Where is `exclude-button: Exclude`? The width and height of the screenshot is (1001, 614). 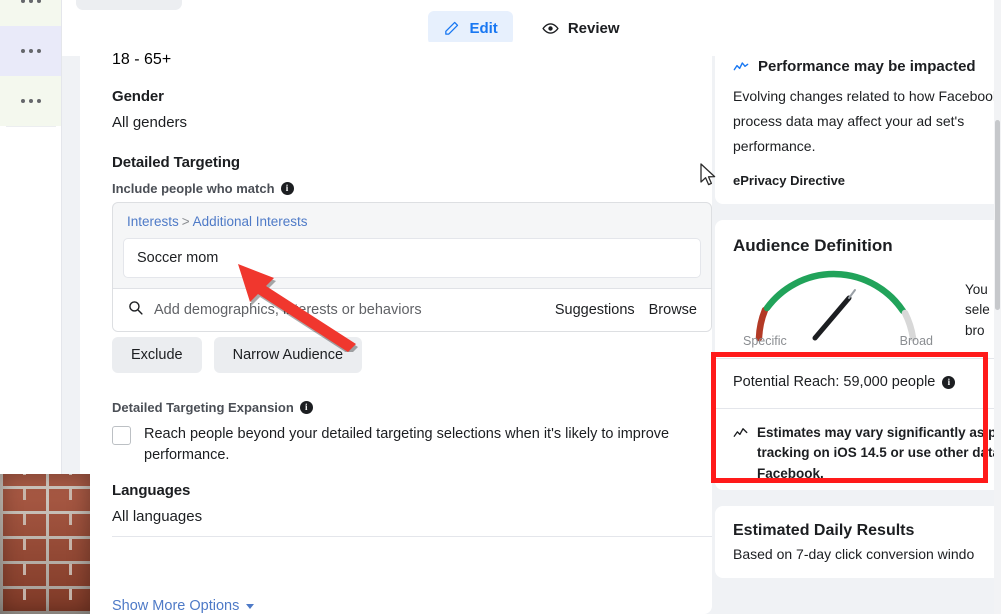 exclude-button: Exclude is located at coordinates (157, 355).